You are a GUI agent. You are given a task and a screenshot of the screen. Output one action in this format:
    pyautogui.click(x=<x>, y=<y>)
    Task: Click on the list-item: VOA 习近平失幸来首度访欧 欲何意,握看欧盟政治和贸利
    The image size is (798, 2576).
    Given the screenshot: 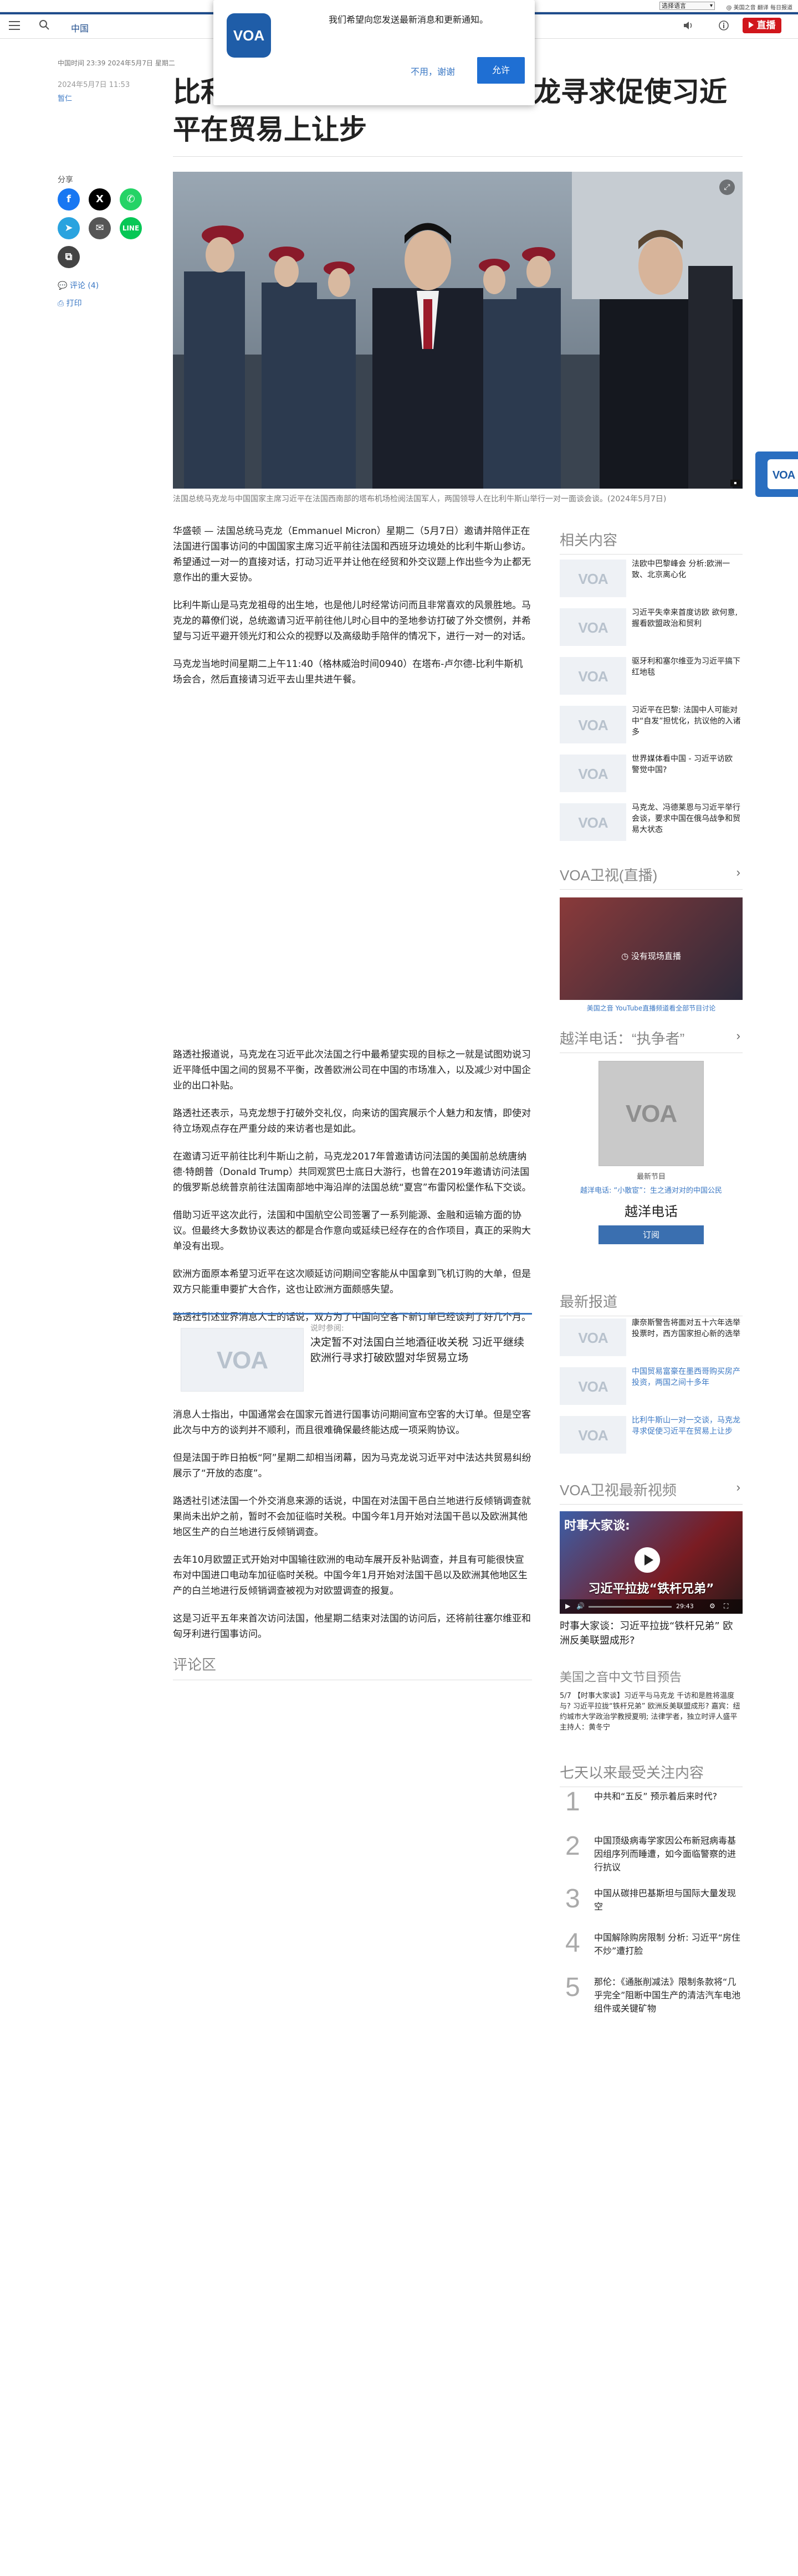 What is the action you would take?
    pyautogui.click(x=651, y=625)
    